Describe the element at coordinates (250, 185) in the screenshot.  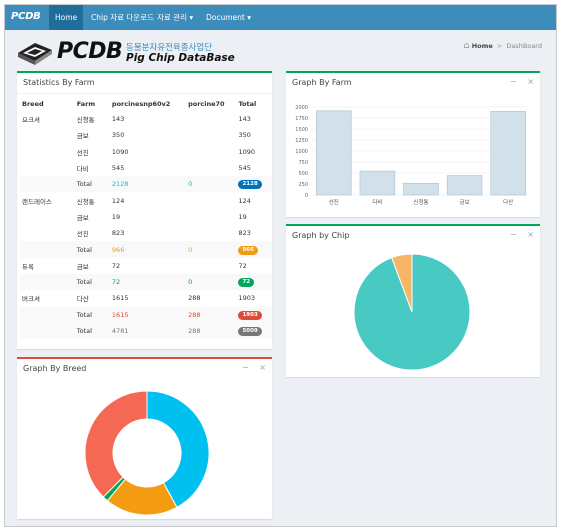
I see `total-badge: 2128` at that location.